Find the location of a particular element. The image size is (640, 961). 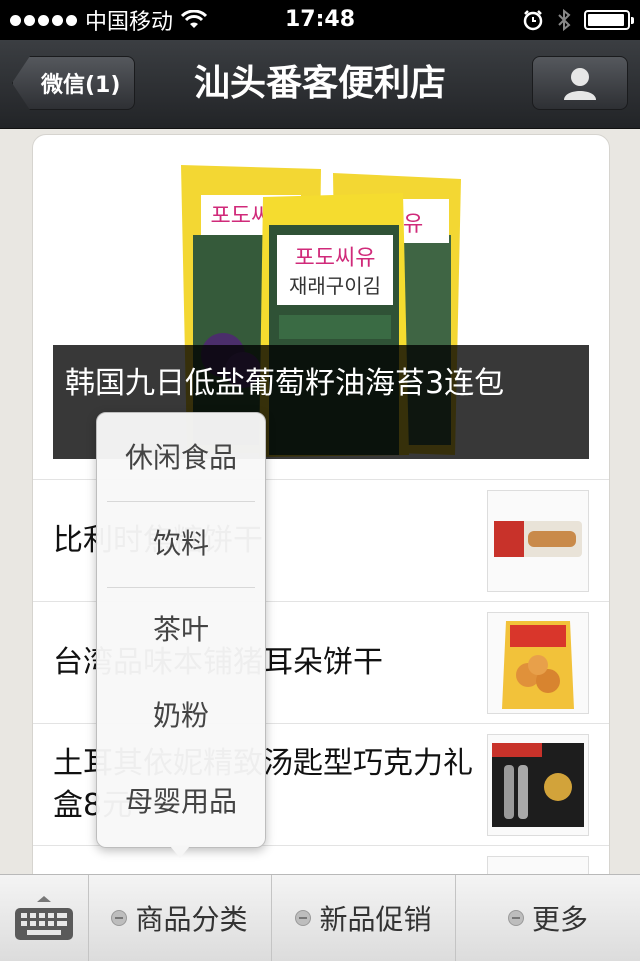

menu-item-baby-products: 母婴用品 is located at coordinates (181, 802).